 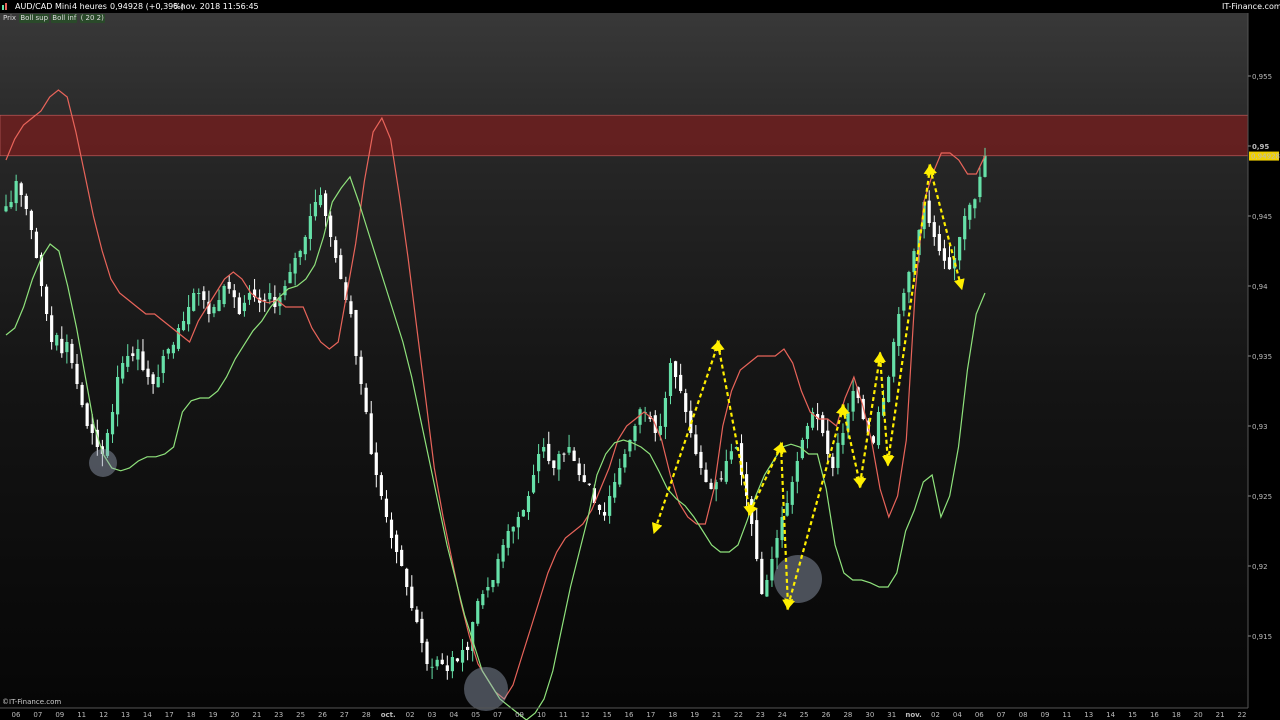 I want to click on x-tick-label: 05, so click(x=475, y=715).